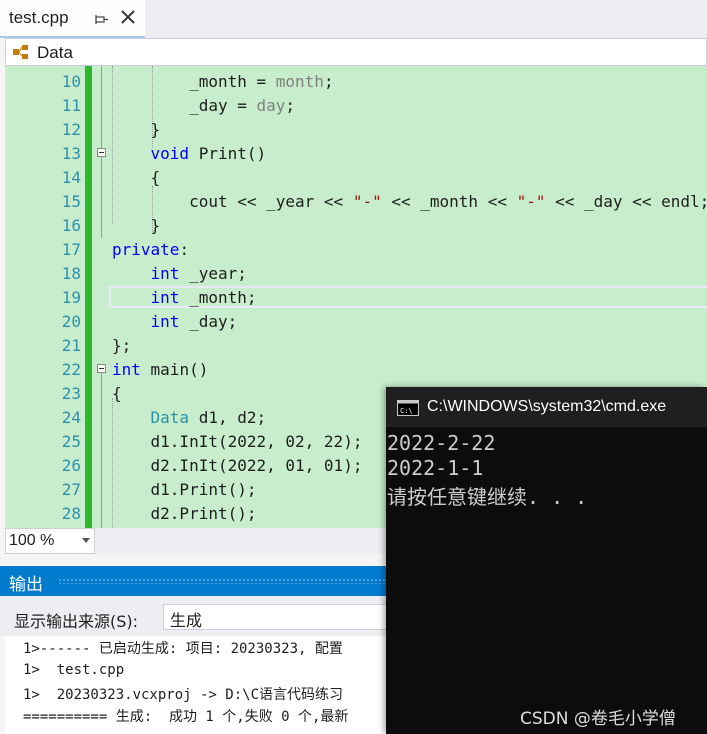 The width and height of the screenshot is (707, 734). I want to click on code-line: 22 int main(), so click(356, 370).